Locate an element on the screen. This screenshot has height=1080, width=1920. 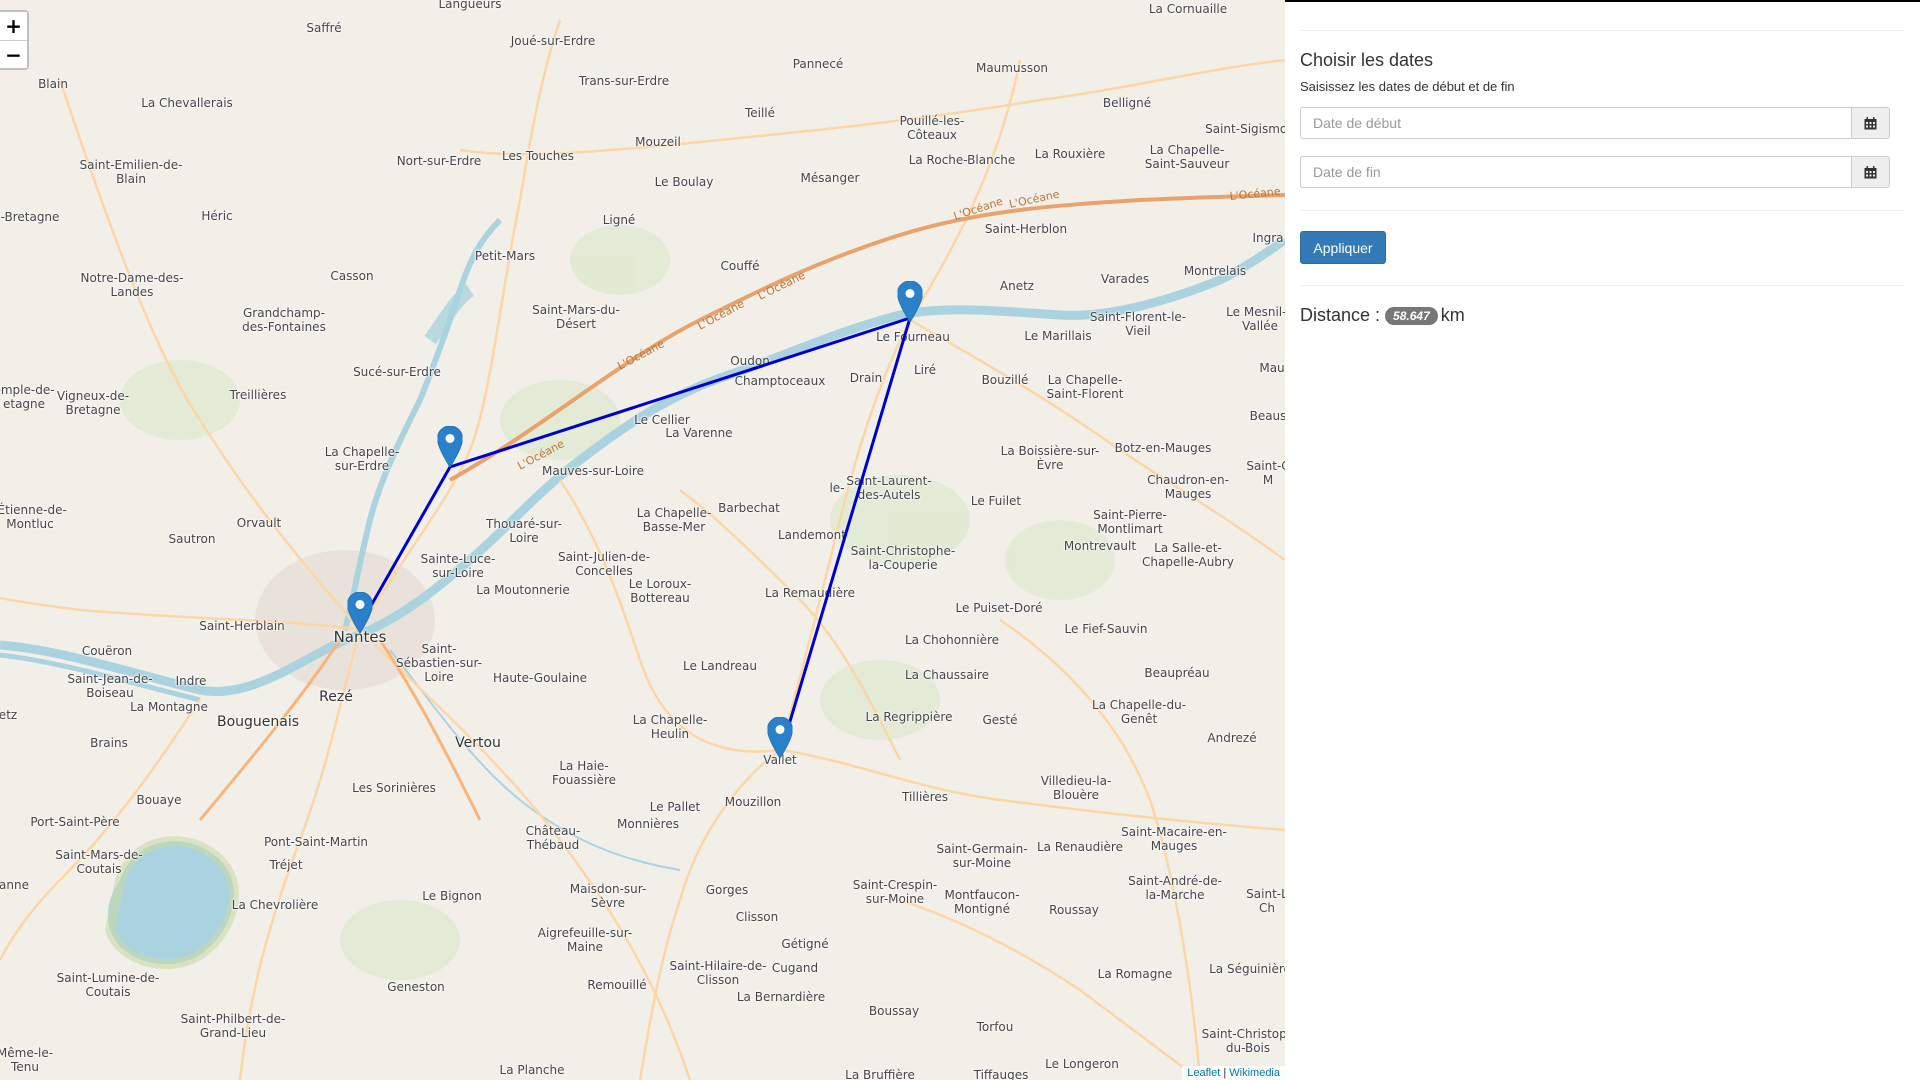
end-date-calendar-button is located at coordinates (1871, 172).